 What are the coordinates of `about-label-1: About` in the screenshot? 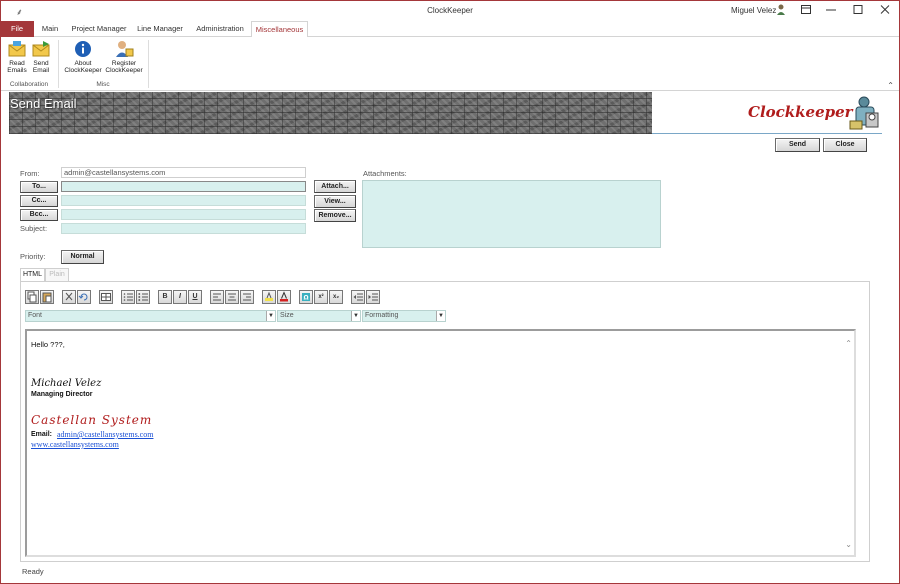 It's located at (83, 63).